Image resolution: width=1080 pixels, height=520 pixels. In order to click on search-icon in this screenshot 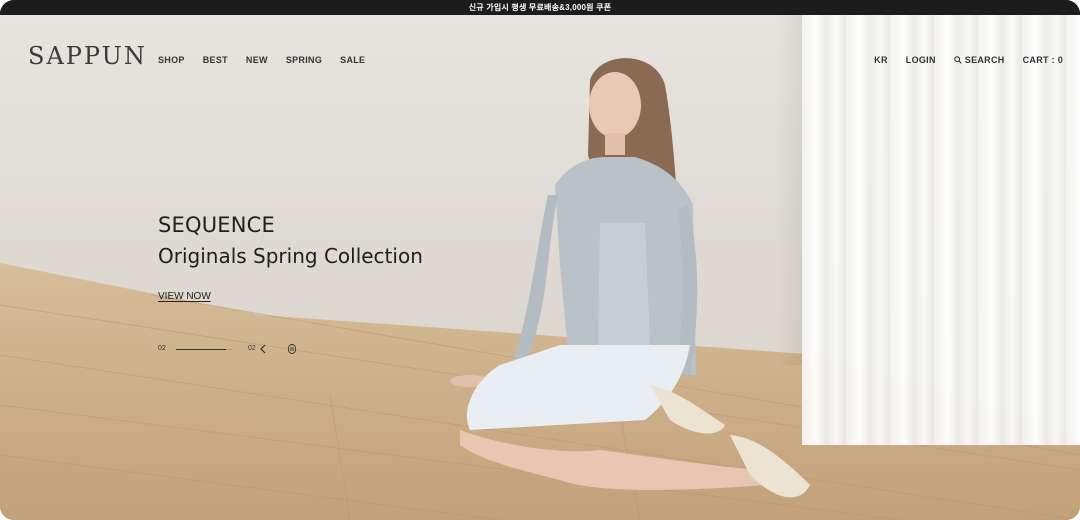, I will do `click(958, 60)`.